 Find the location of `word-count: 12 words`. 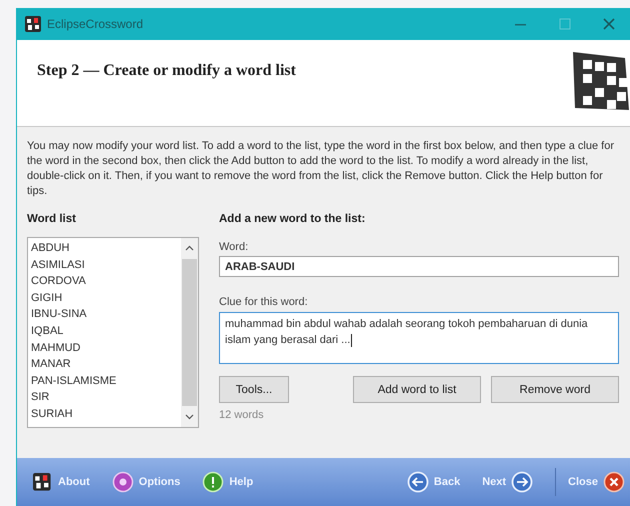

word-count: 12 words is located at coordinates (242, 415).